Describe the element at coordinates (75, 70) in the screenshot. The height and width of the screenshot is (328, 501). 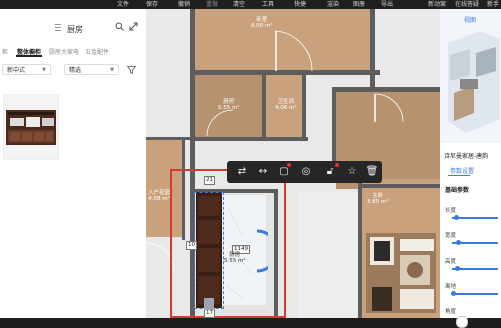
I see `filter-select-value: 精选` at that location.